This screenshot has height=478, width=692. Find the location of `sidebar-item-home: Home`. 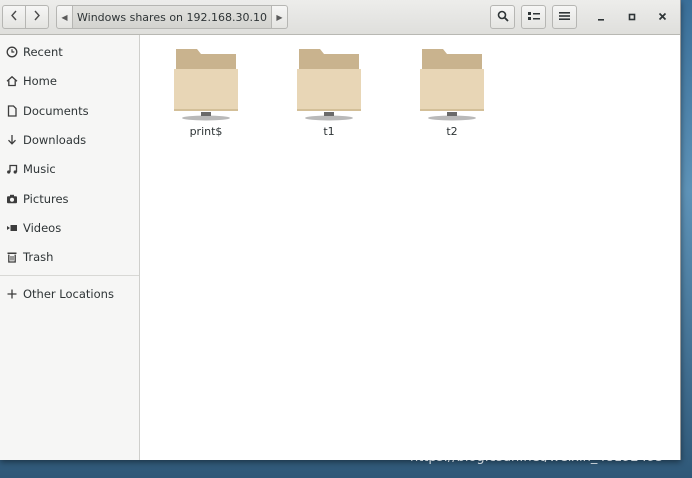

sidebar-item-home: Home is located at coordinates (69, 81).